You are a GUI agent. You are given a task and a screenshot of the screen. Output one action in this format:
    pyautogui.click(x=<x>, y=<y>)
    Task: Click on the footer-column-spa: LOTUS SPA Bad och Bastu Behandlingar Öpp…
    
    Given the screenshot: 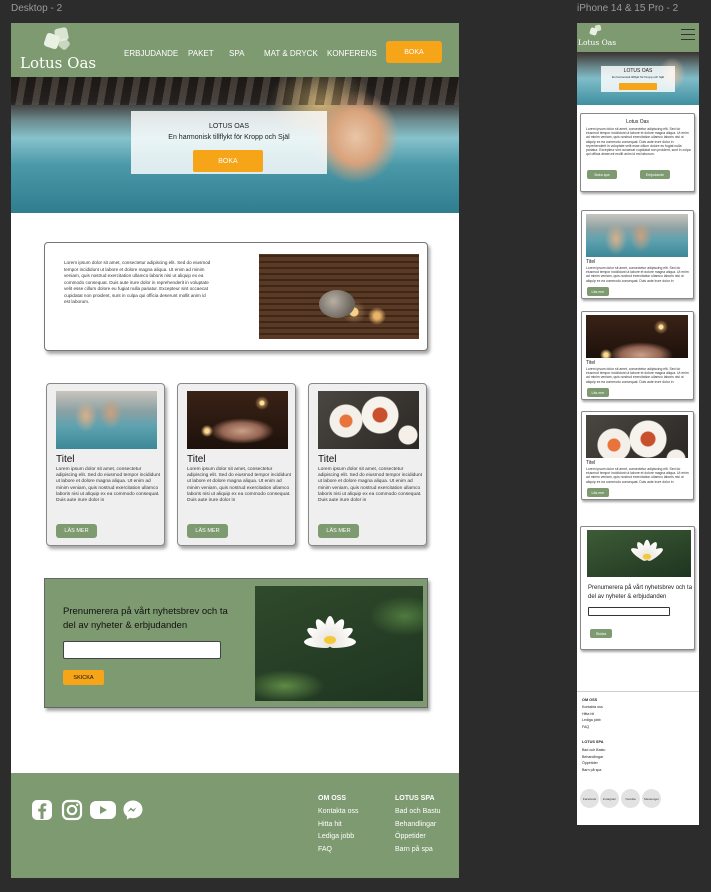 What is the action you would take?
    pyautogui.click(x=418, y=825)
    